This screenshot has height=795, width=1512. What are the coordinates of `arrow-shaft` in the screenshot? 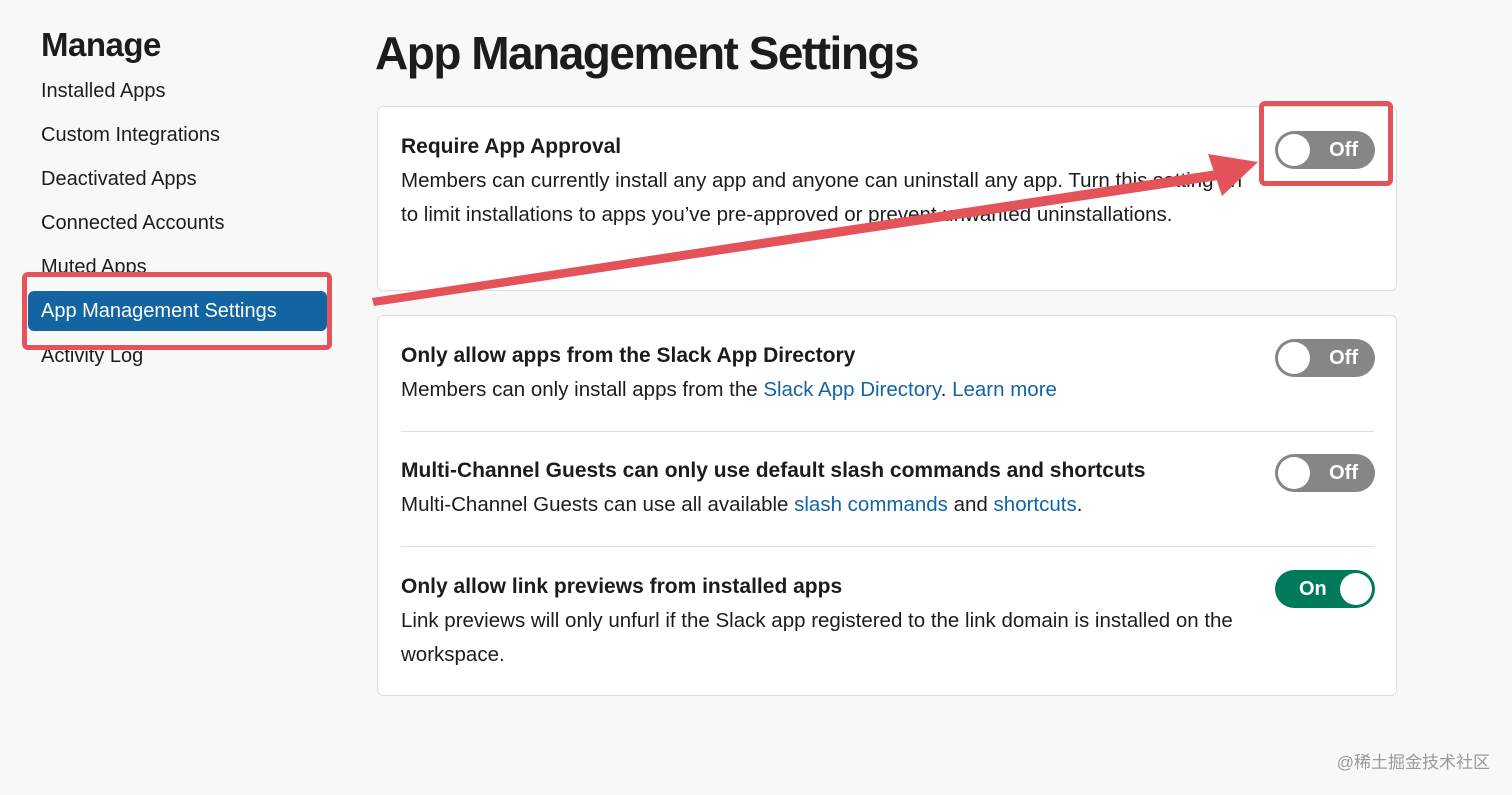 It's located at (802, 237).